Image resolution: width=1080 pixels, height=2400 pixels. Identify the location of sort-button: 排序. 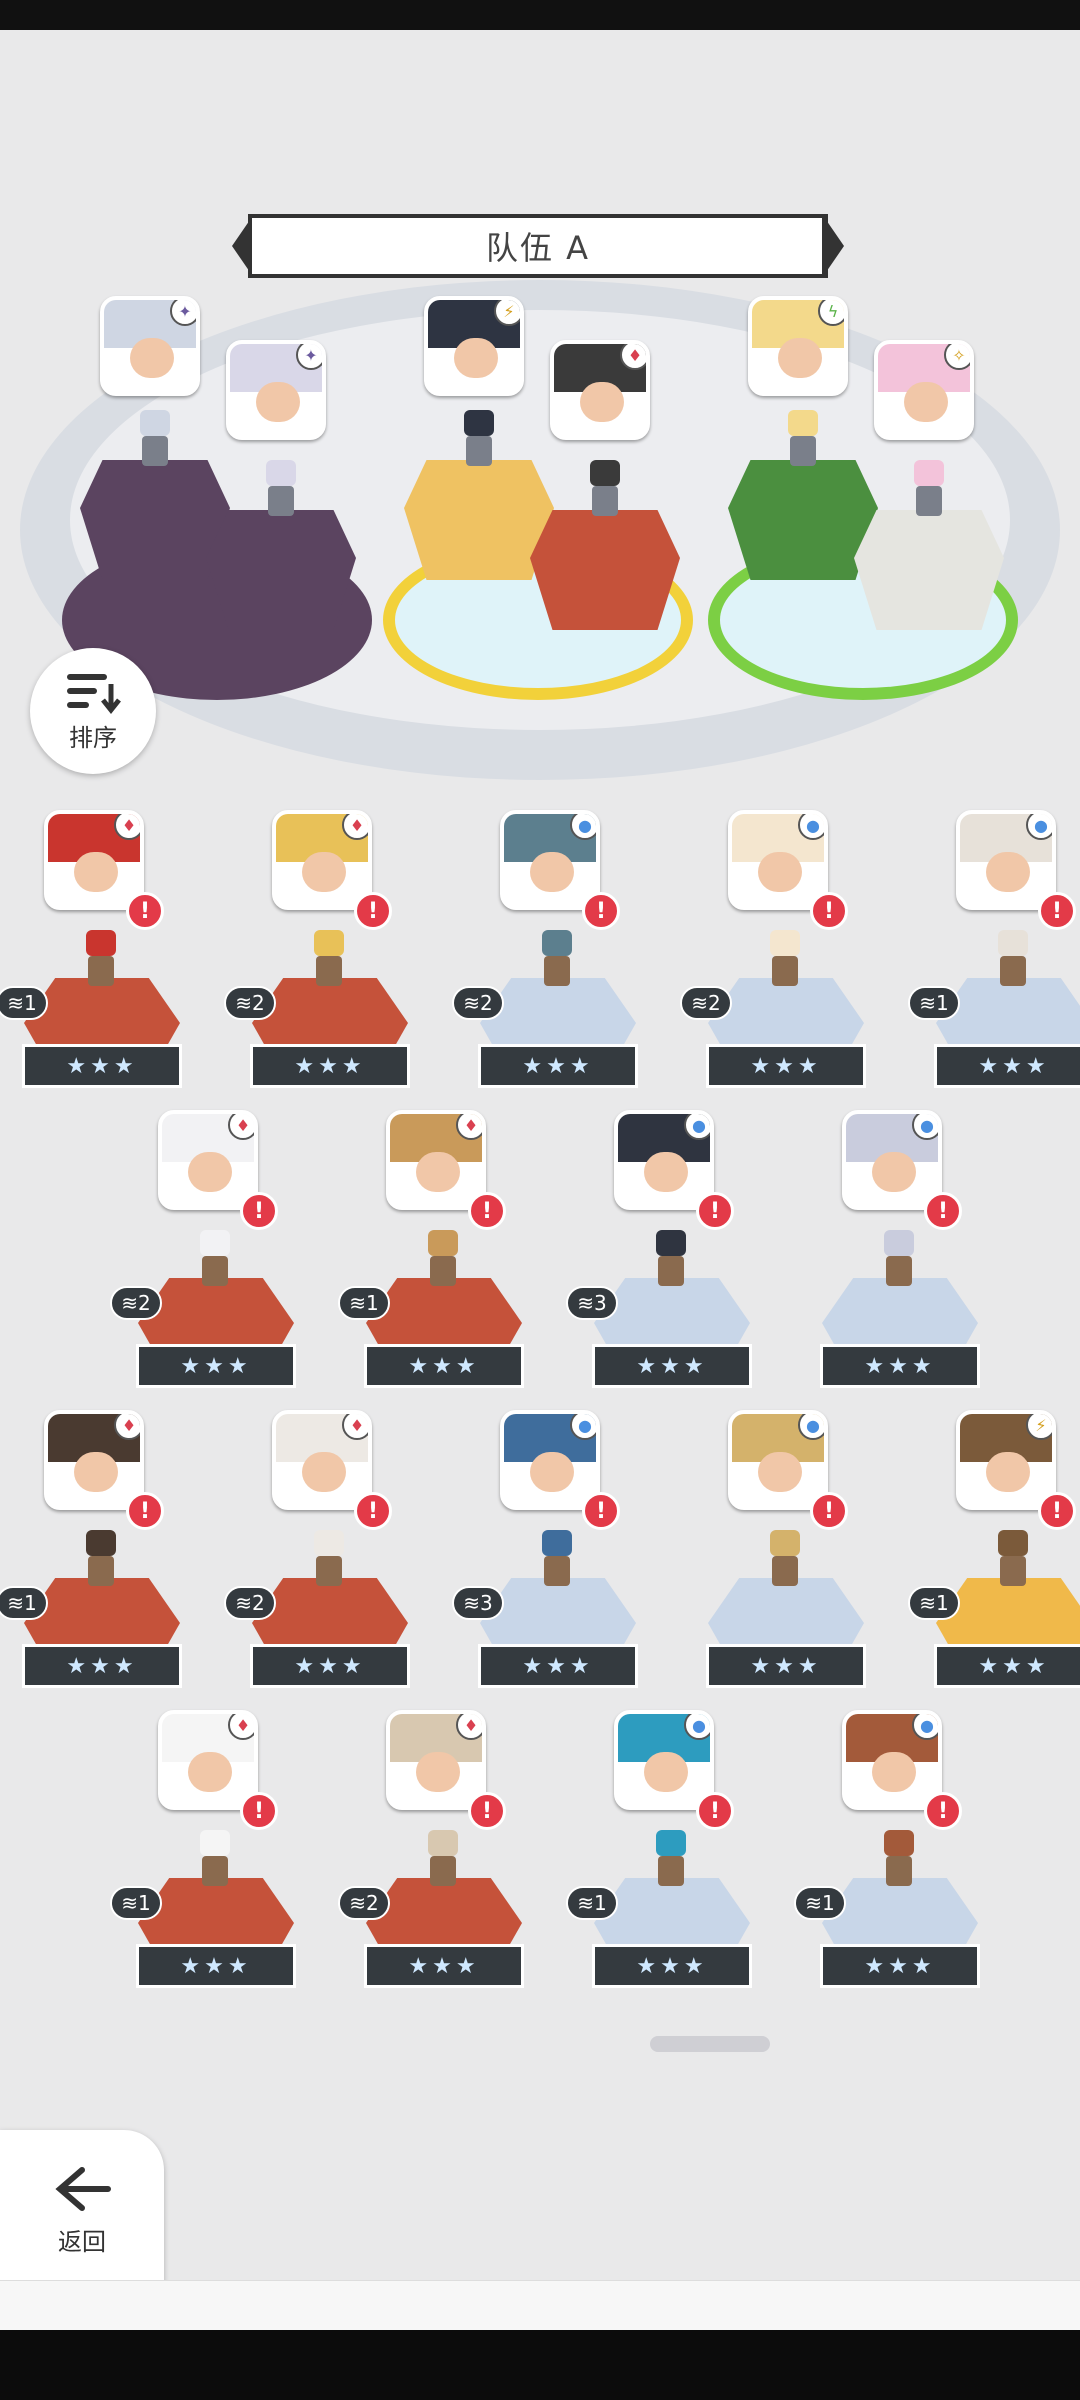
(93, 711).